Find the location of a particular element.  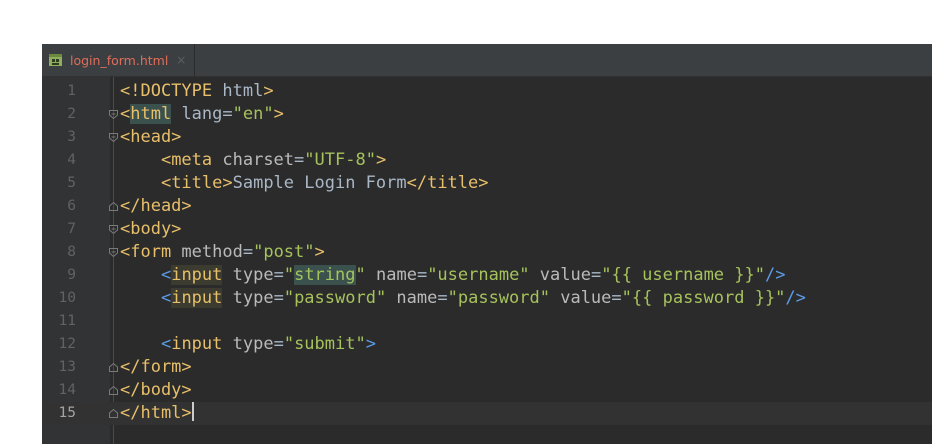

code-token: <body> is located at coordinates (151, 229).